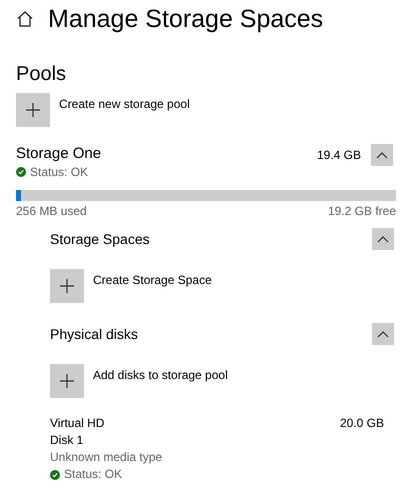 The height and width of the screenshot is (500, 418). Describe the element at coordinates (124, 104) in the screenshot. I see `add-label: Create new storage pool` at that location.